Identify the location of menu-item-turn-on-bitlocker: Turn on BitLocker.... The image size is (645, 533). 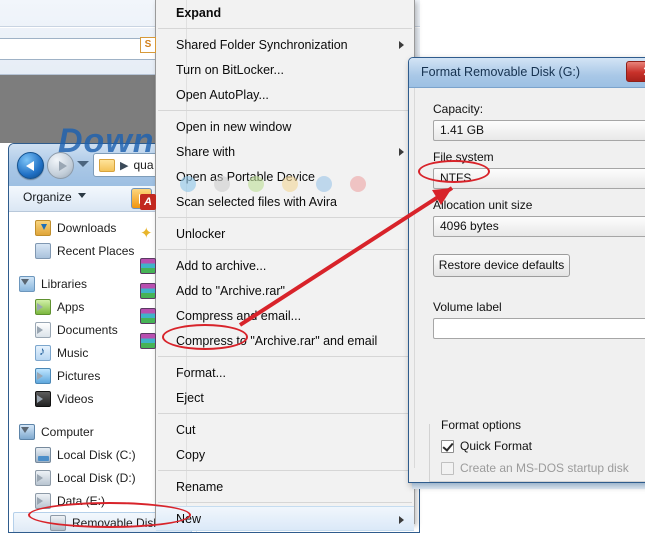
(285, 69).